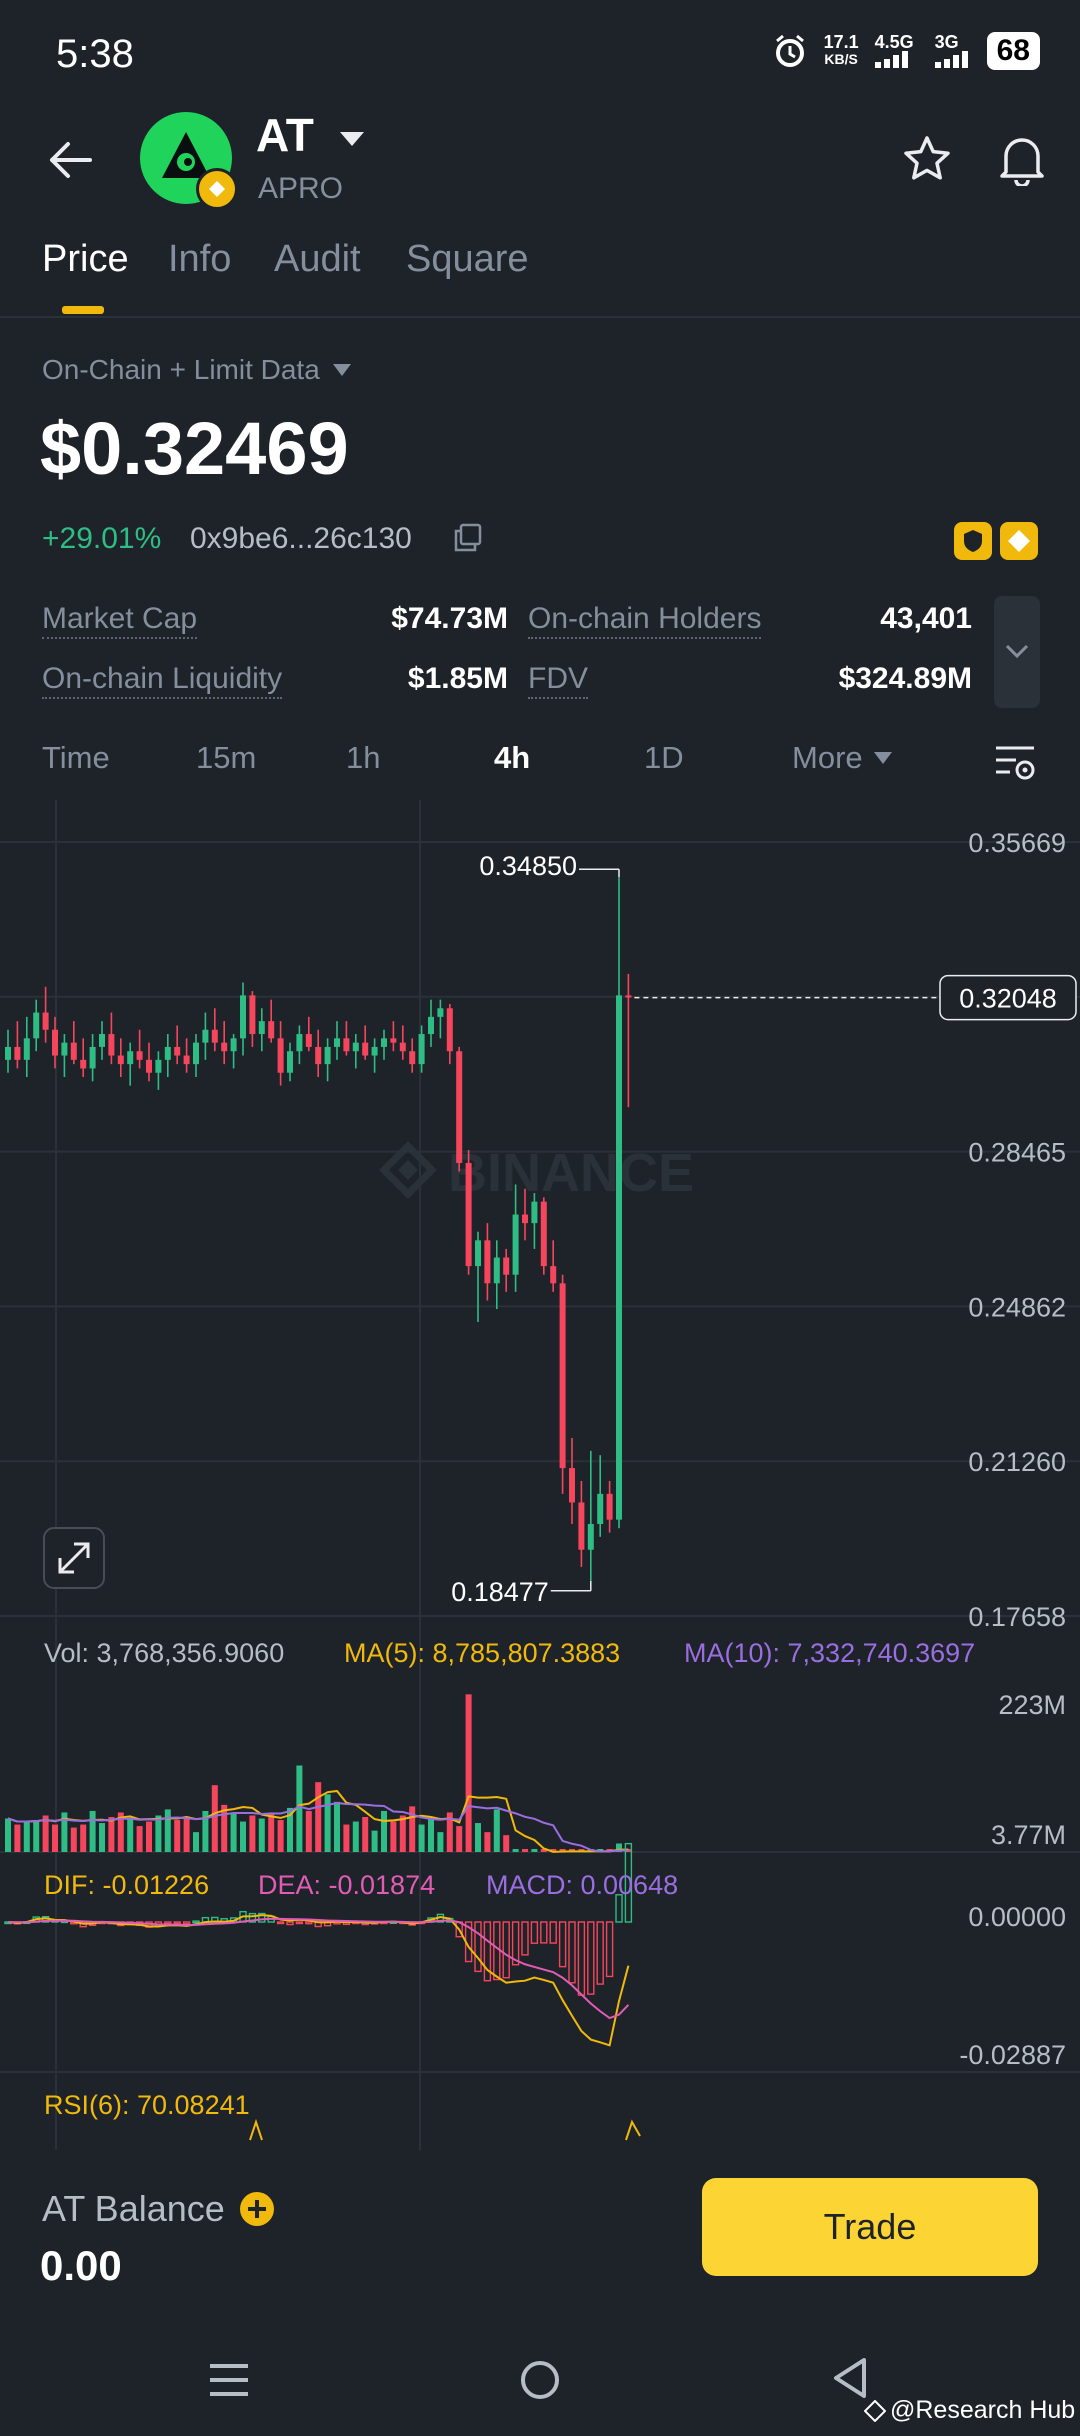  I want to click on token-name: APRO, so click(301, 188).